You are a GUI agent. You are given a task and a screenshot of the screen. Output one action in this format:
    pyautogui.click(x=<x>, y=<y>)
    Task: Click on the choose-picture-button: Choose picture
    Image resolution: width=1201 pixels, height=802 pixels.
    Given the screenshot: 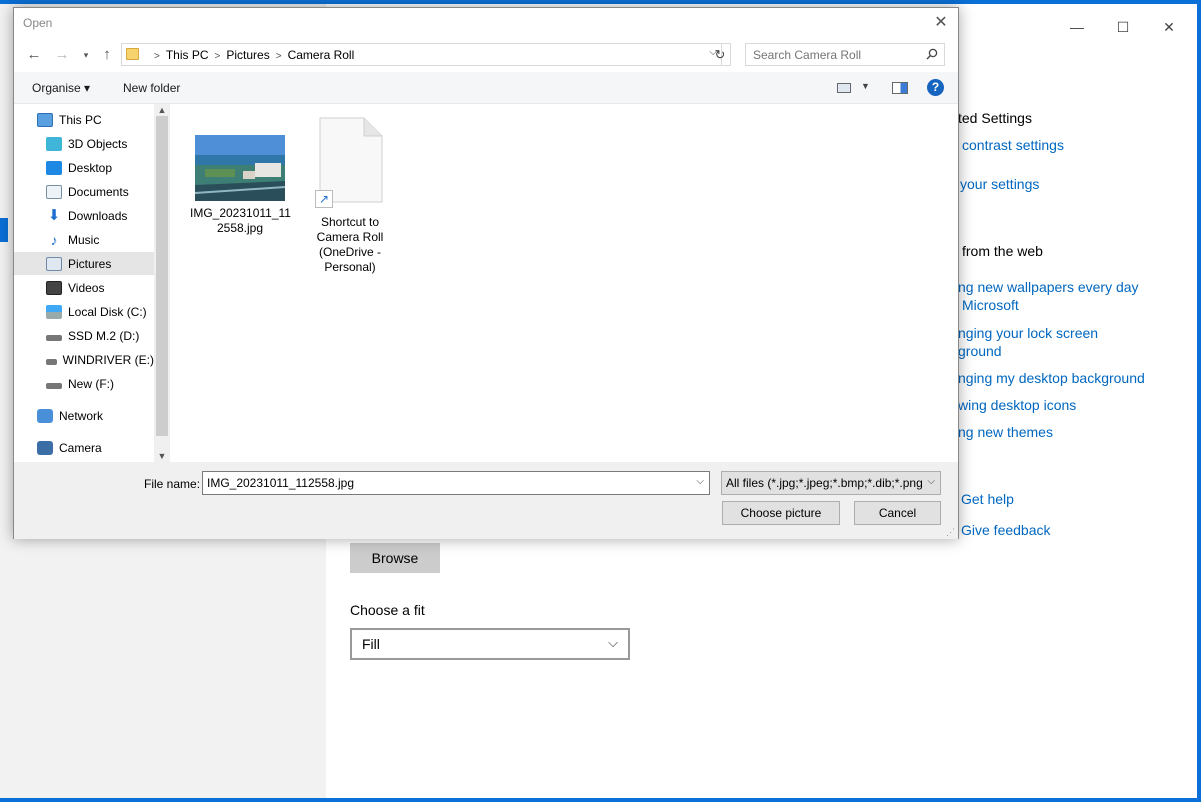 What is the action you would take?
    pyautogui.click(x=781, y=513)
    